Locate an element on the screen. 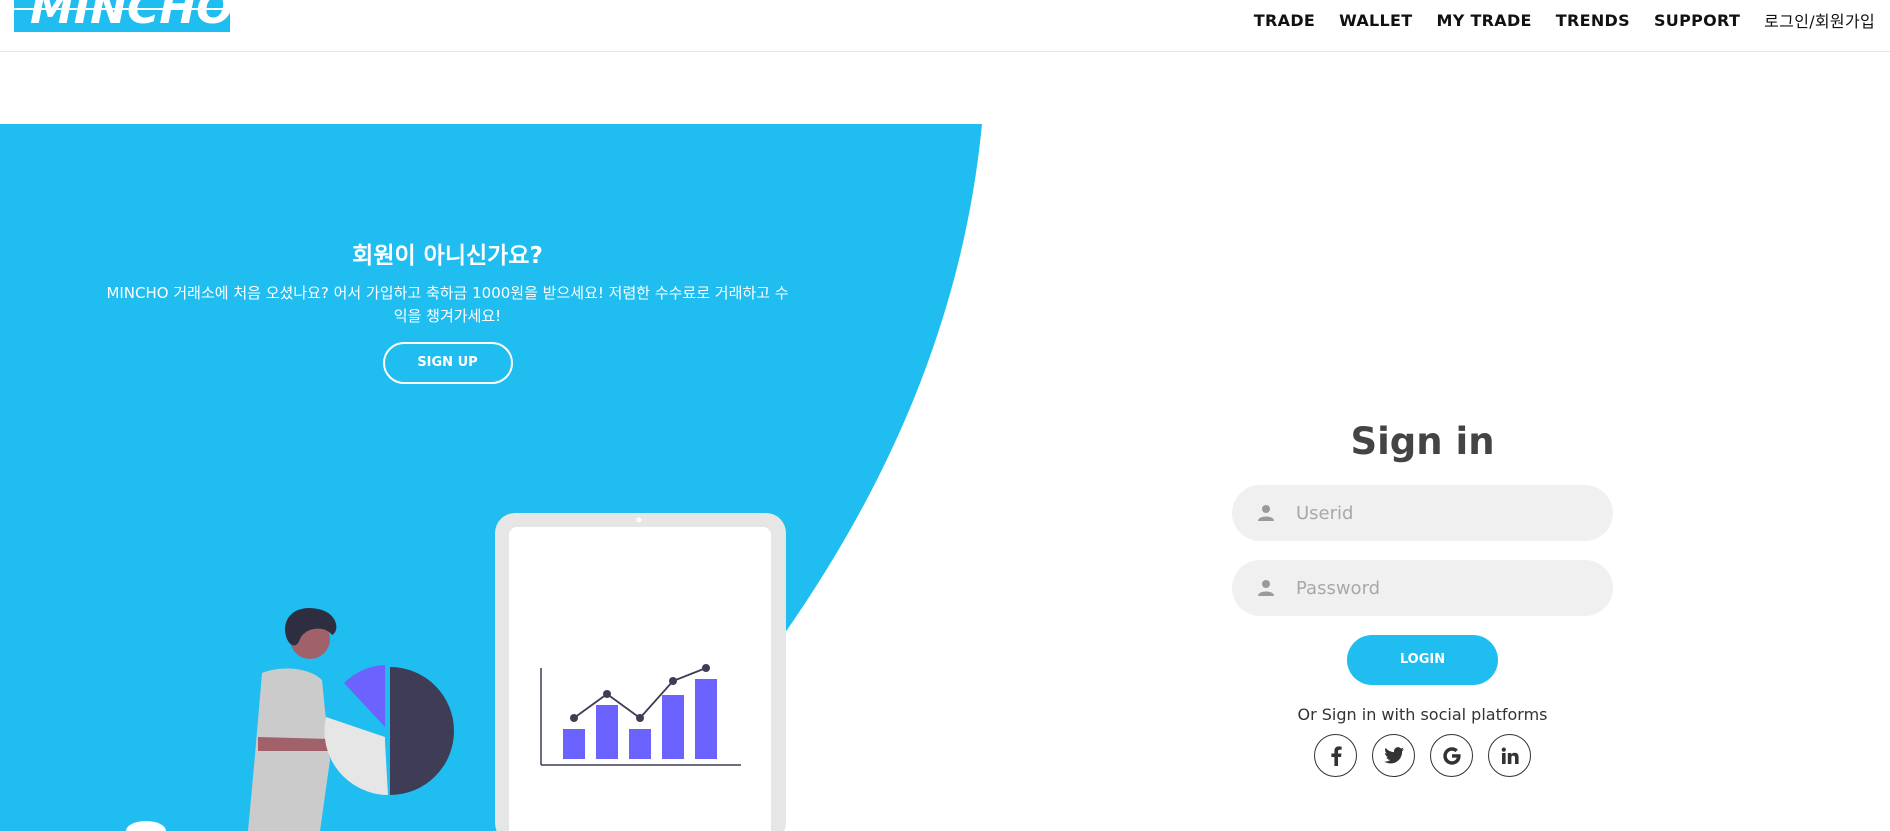 This screenshot has height=831, width=1890. tablet-image is located at coordinates (640, 672).